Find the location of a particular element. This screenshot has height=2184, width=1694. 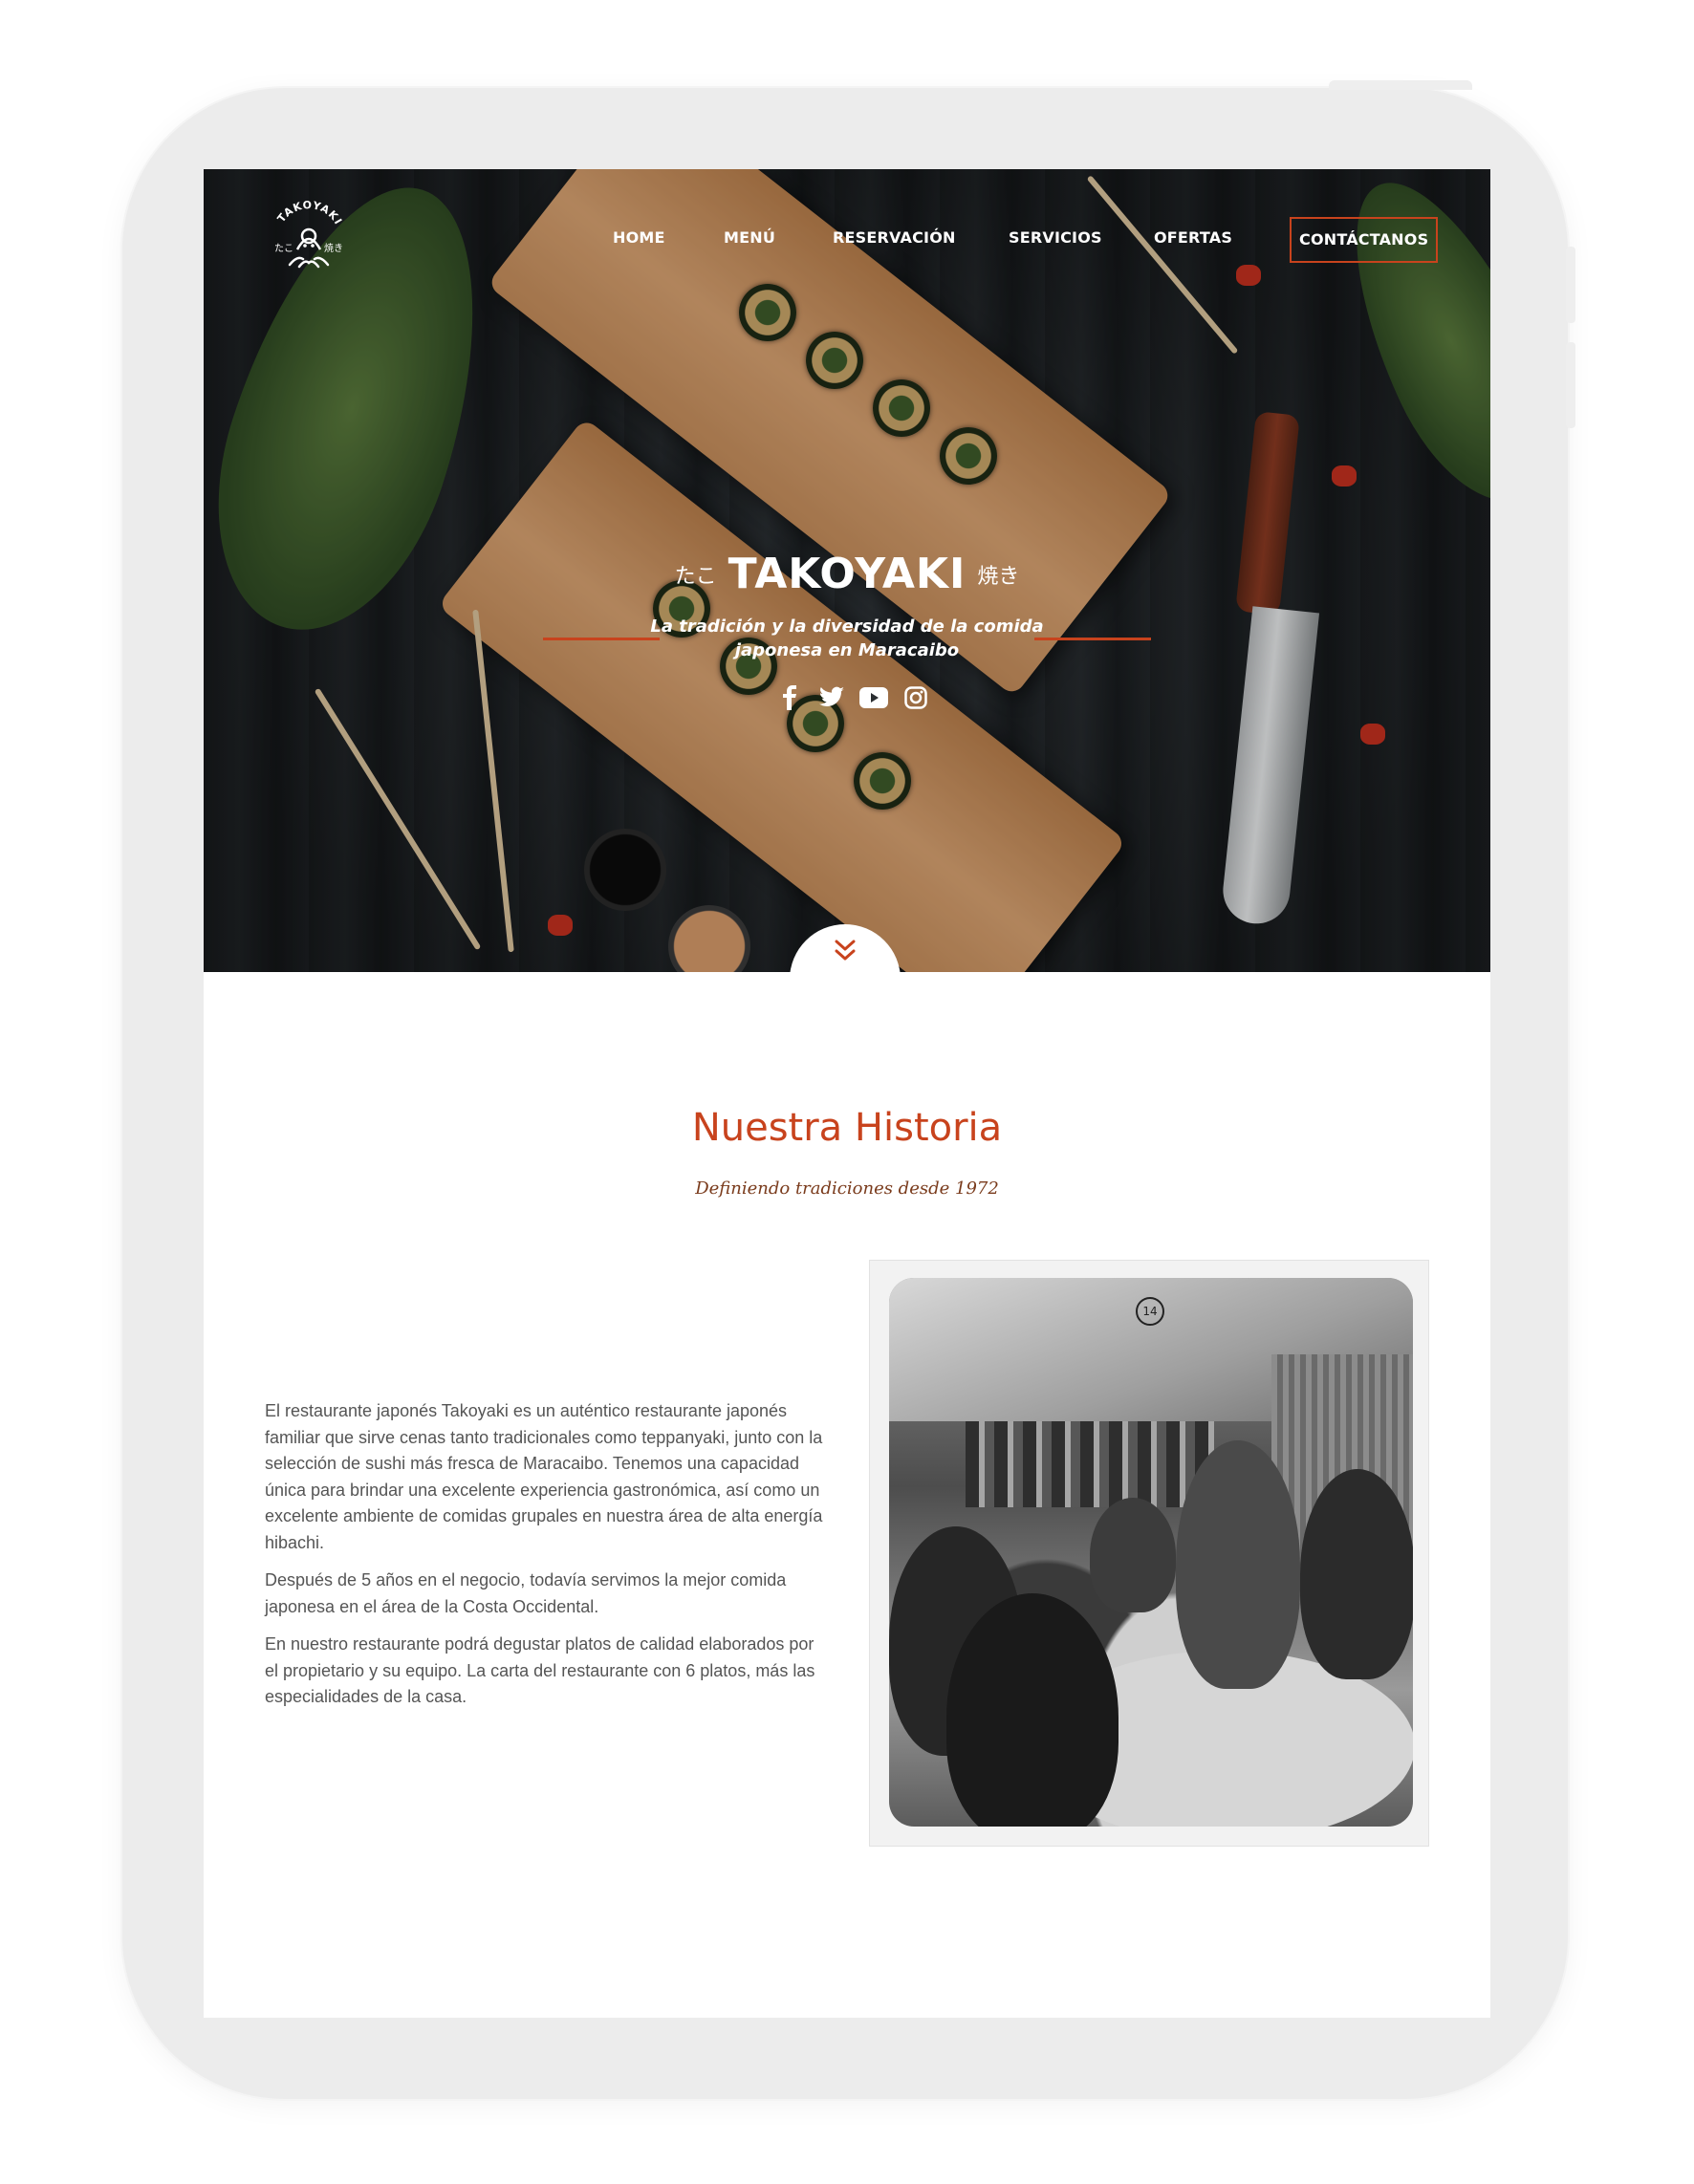

hero-title: TAKOYAKI is located at coordinates (847, 574).